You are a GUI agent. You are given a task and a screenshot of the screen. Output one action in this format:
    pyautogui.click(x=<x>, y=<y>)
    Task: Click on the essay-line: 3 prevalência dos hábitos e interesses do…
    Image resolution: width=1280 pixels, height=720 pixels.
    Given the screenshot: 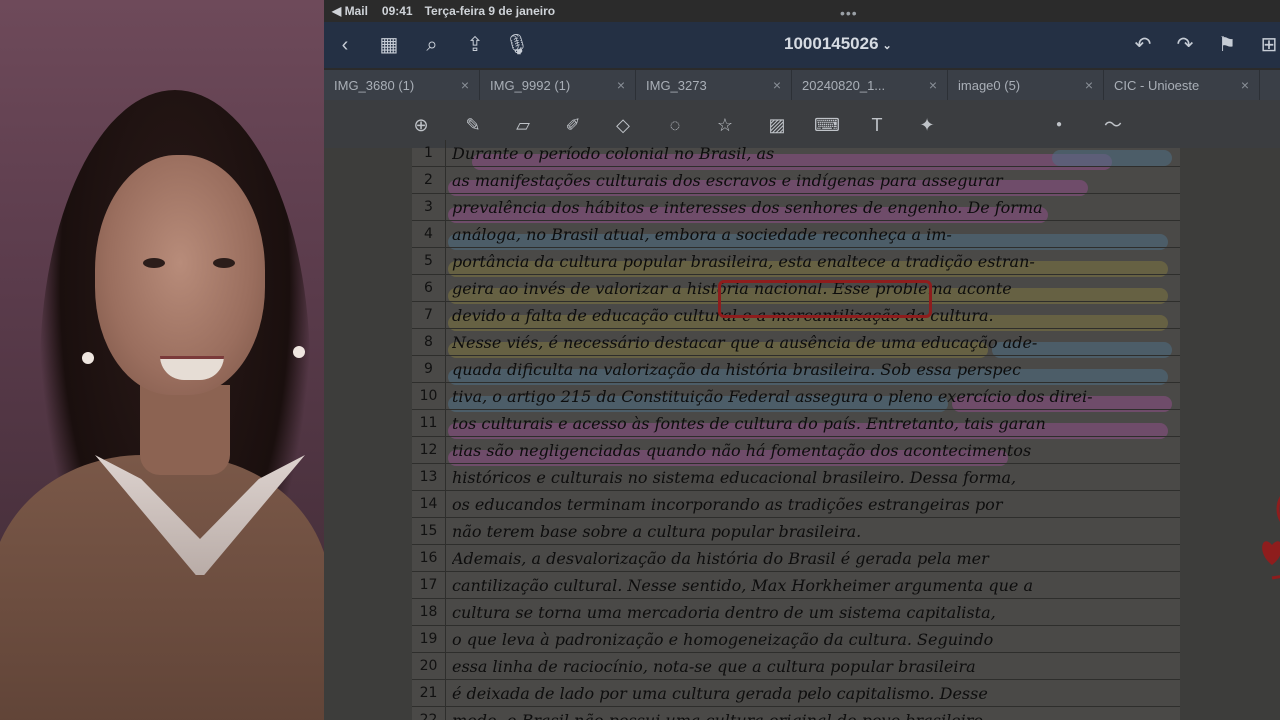 What is the action you would take?
    pyautogui.click(x=796, y=207)
    